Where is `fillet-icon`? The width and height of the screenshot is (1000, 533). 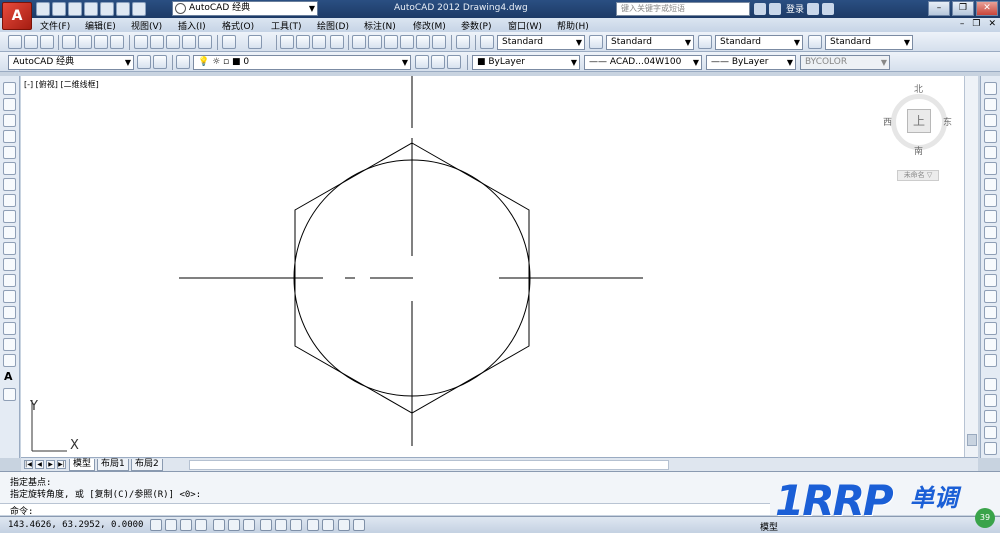
fillet-icon is located at coordinates (990, 328).